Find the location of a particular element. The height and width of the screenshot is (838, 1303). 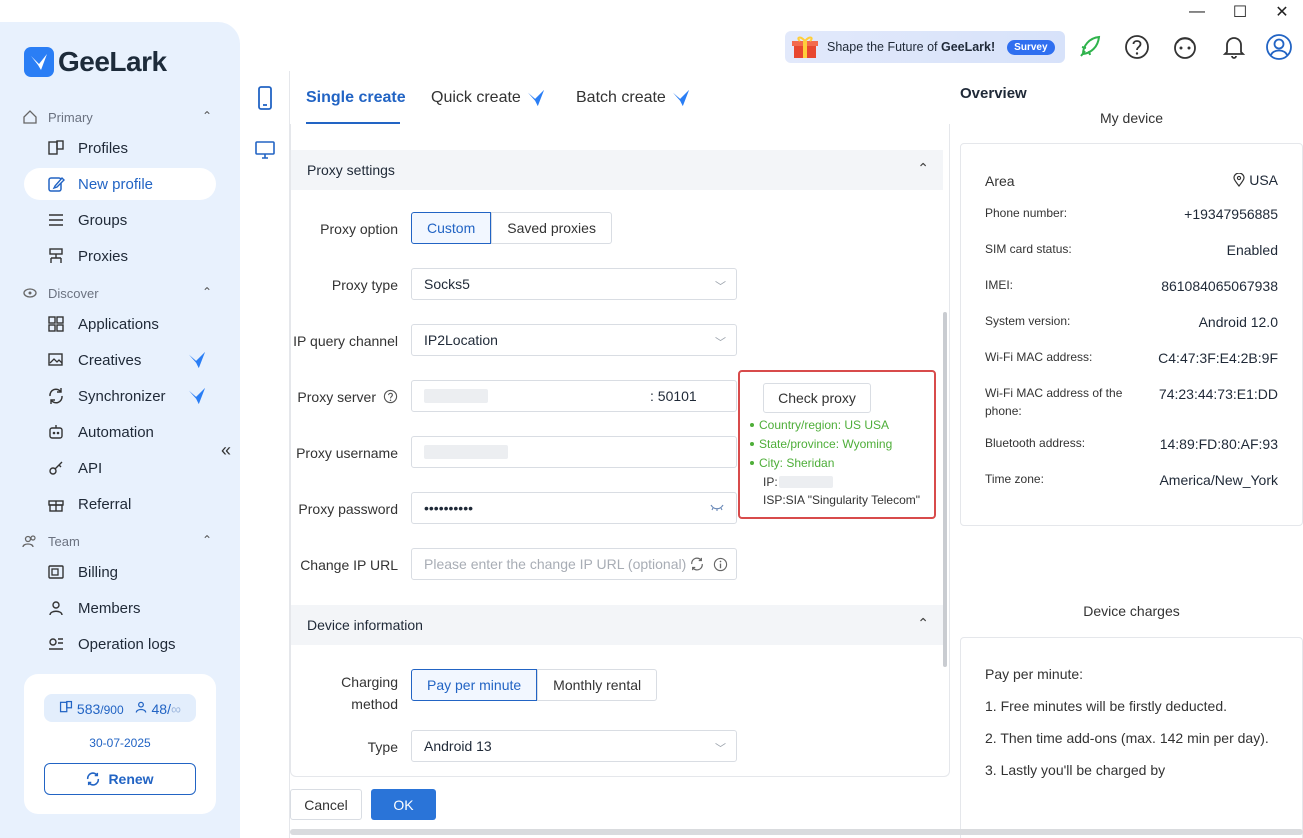

result-city: City: Sheridan is located at coordinates (792, 463).